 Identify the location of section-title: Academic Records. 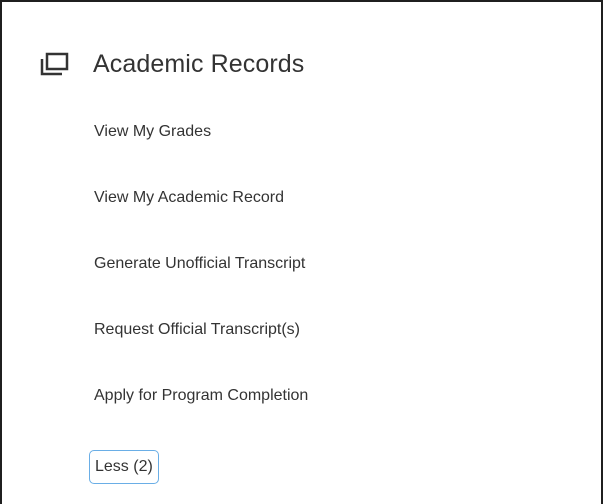
(199, 63).